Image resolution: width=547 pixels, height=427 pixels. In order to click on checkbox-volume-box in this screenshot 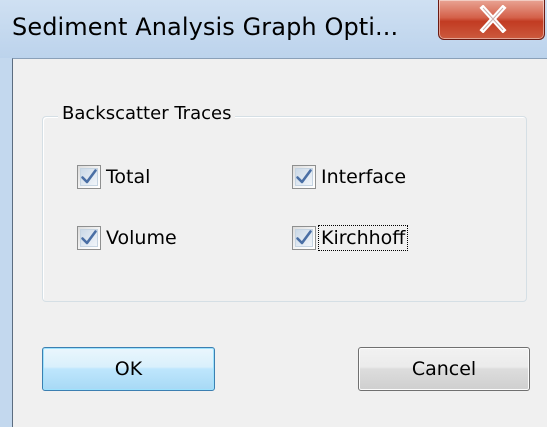, I will do `click(89, 238)`.